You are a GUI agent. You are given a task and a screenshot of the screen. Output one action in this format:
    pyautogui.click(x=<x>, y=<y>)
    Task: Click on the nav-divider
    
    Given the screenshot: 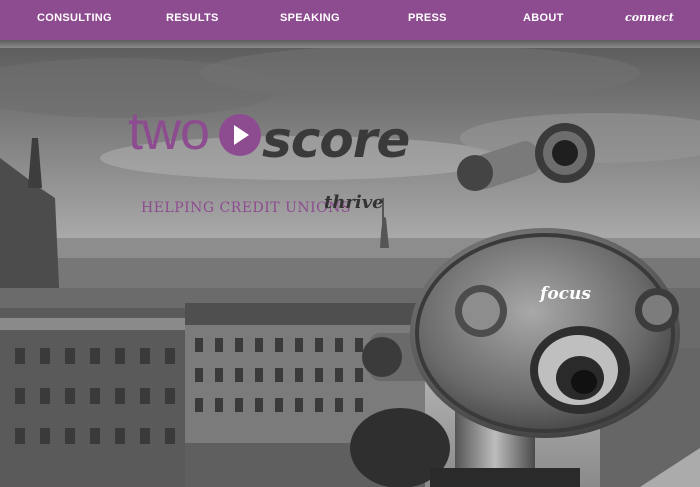 What is the action you would take?
    pyautogui.click(x=350, y=44)
    